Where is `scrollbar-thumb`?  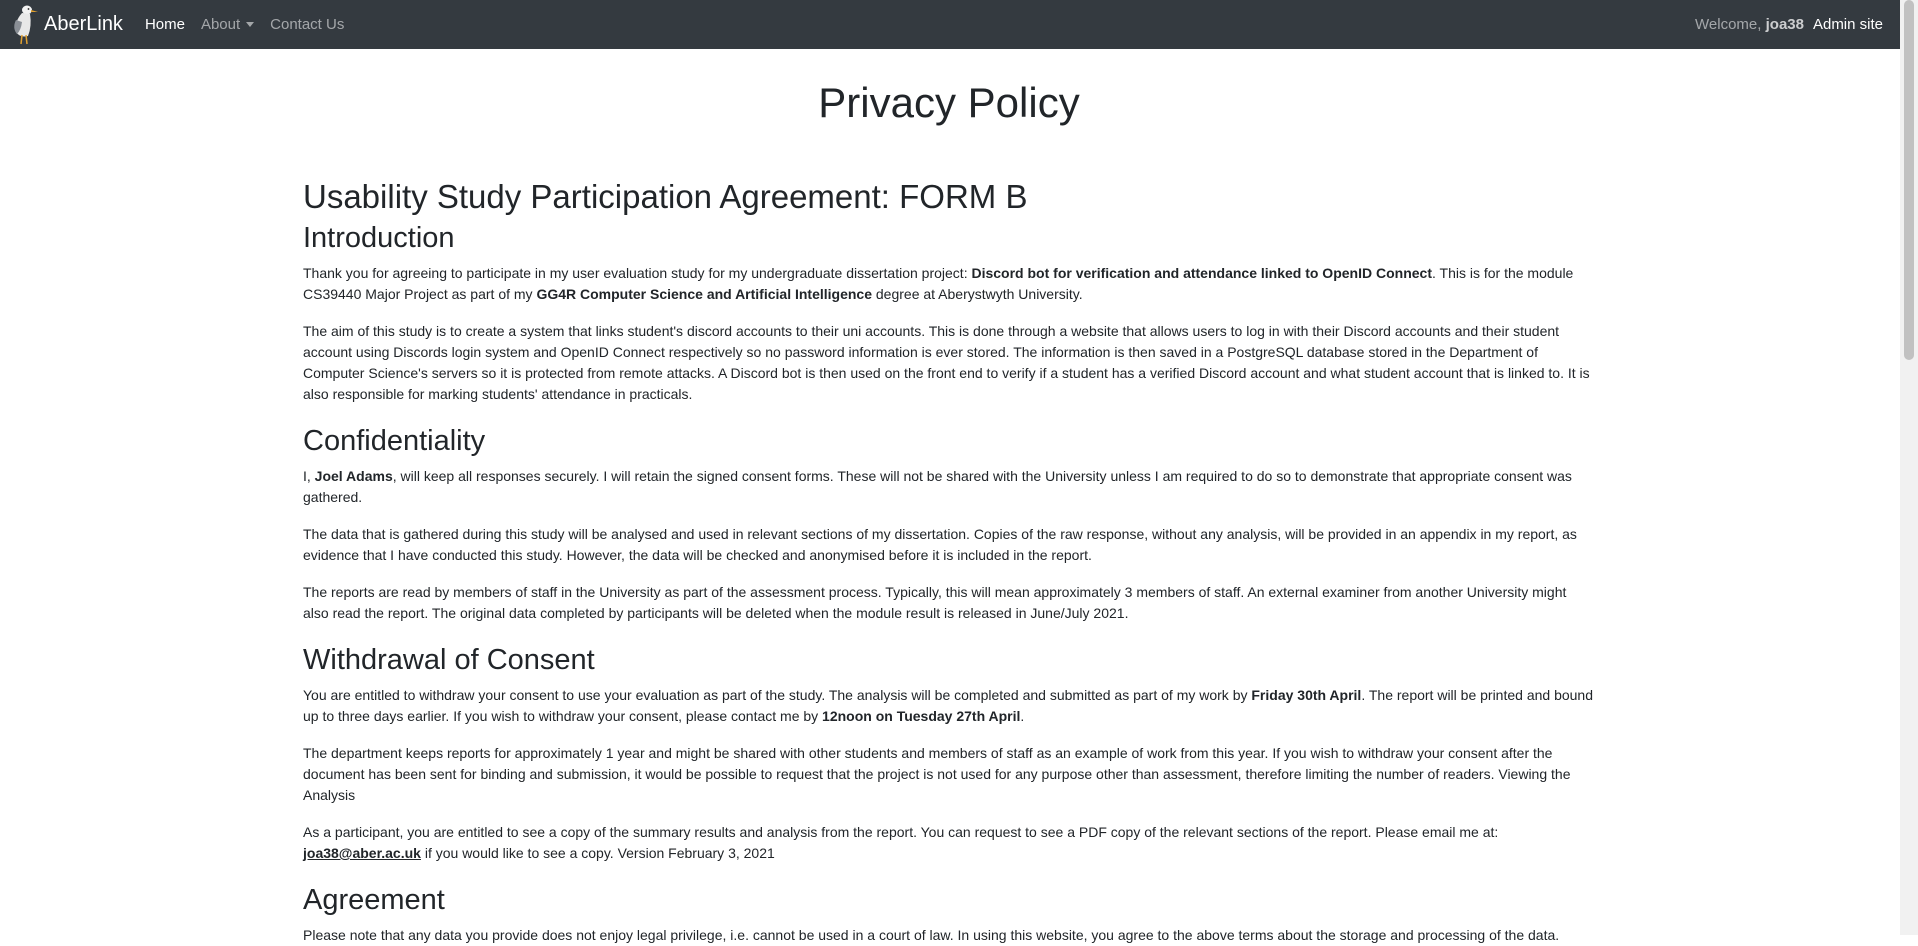 scrollbar-thumb is located at coordinates (1909, 180).